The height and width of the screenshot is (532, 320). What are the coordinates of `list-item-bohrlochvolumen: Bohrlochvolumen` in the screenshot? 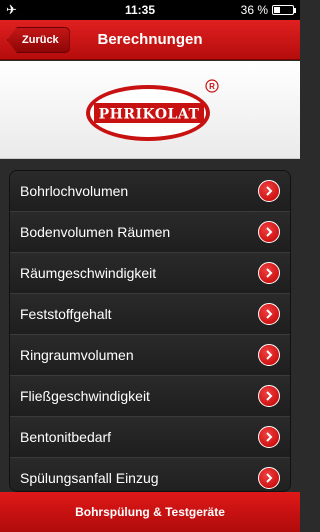 It's located at (150, 191).